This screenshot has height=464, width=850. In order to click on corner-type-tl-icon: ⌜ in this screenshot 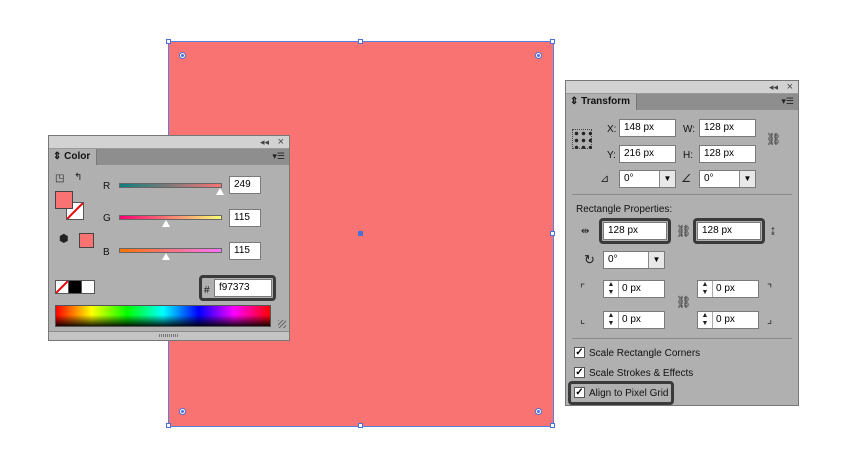, I will do `click(582, 289)`.